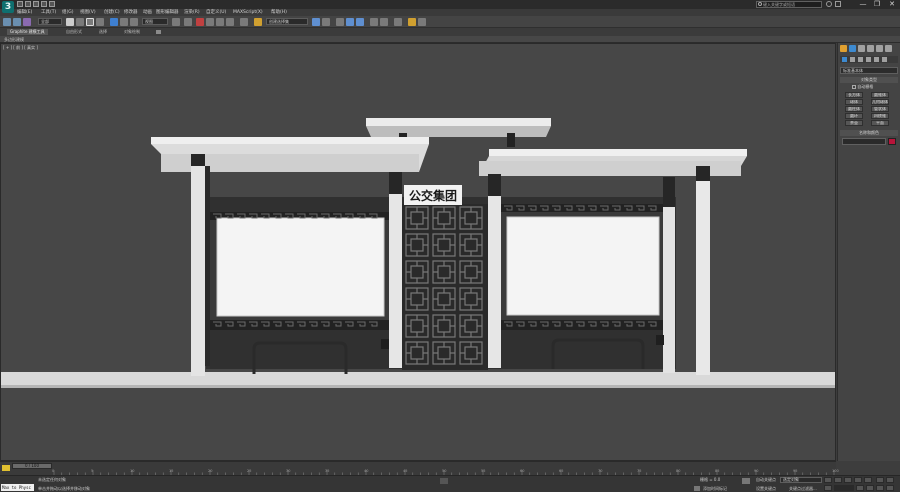 The height and width of the screenshot is (492, 900). What do you see at coordinates (103, 32) in the screenshot?
I see `tab-selection: 选择` at bounding box center [103, 32].